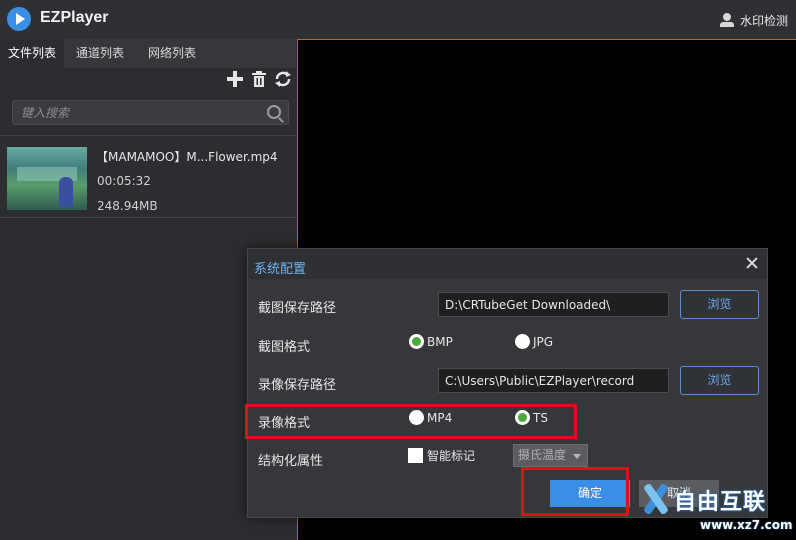 Image resolution: width=796 pixels, height=540 pixels. What do you see at coordinates (172, 53) in the screenshot?
I see `tab-network-list: 网络列表` at bounding box center [172, 53].